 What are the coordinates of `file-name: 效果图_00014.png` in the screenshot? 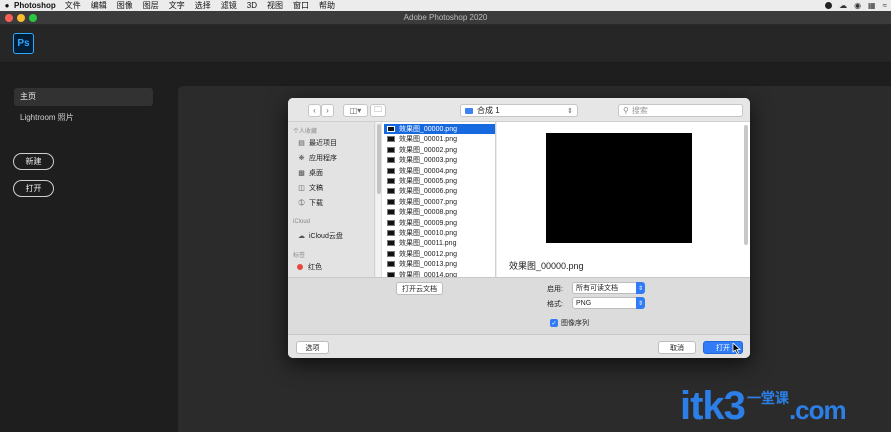 It's located at (428, 274).